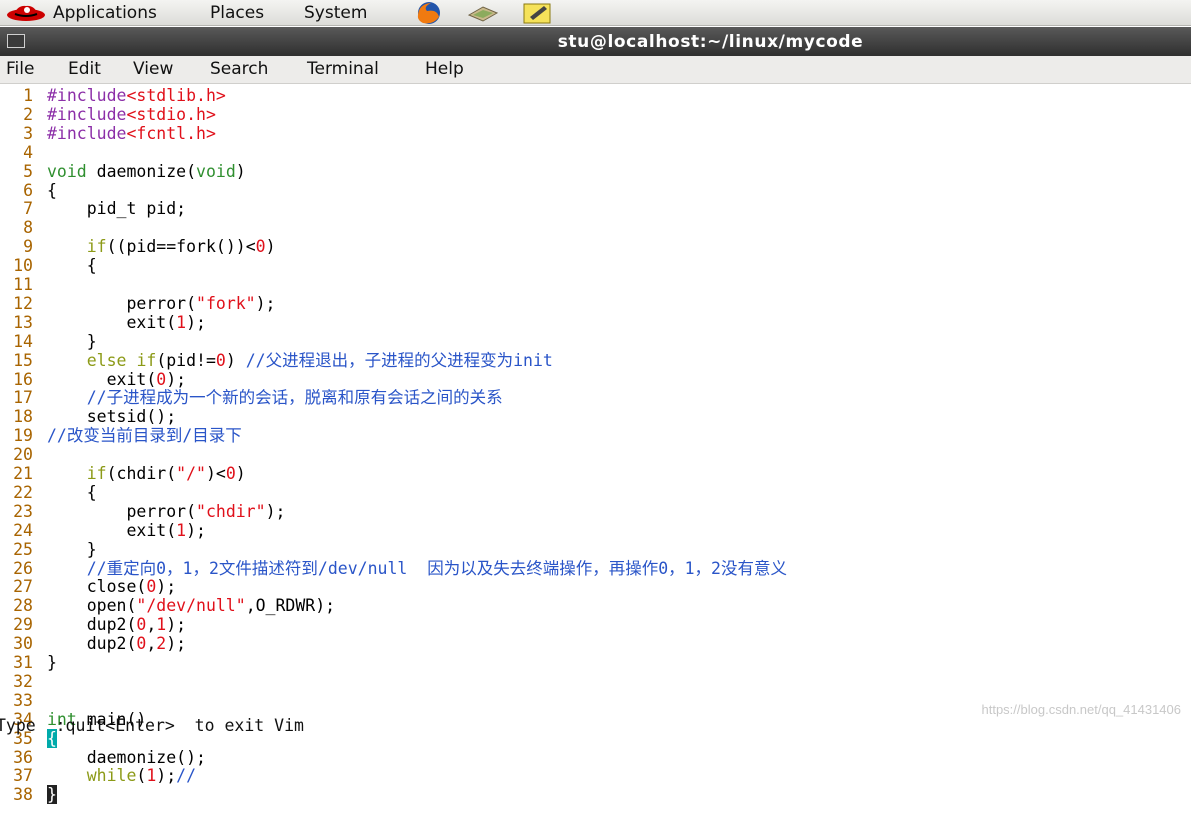 This screenshot has height=814, width=1191. I want to click on line-text: dup2(0,2);, so click(117, 644).